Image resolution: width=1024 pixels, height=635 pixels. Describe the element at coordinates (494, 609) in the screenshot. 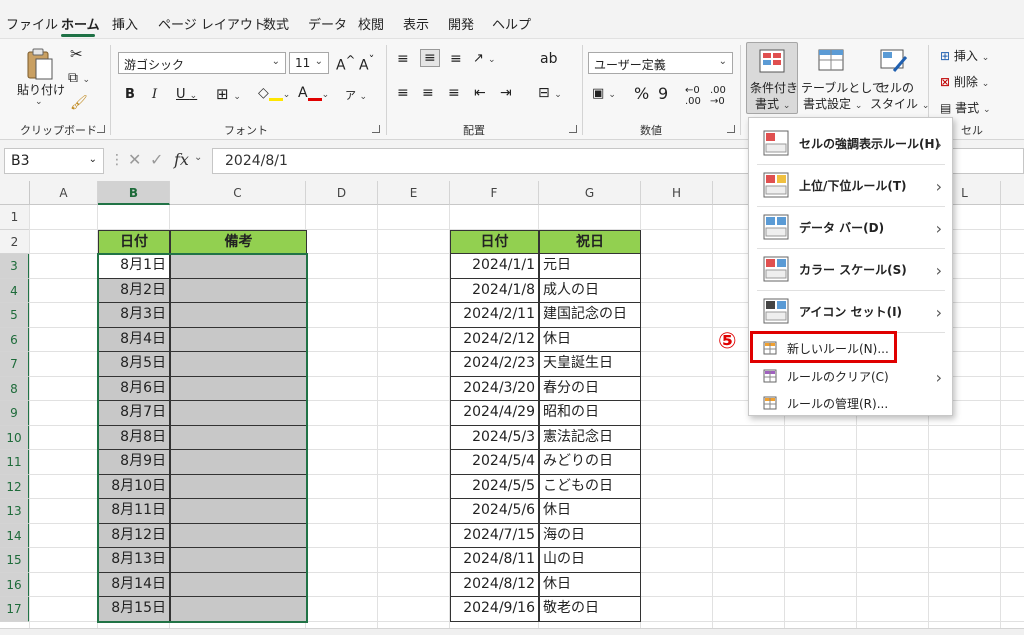

I see `table2-date-cell: 2024/9/16` at that location.